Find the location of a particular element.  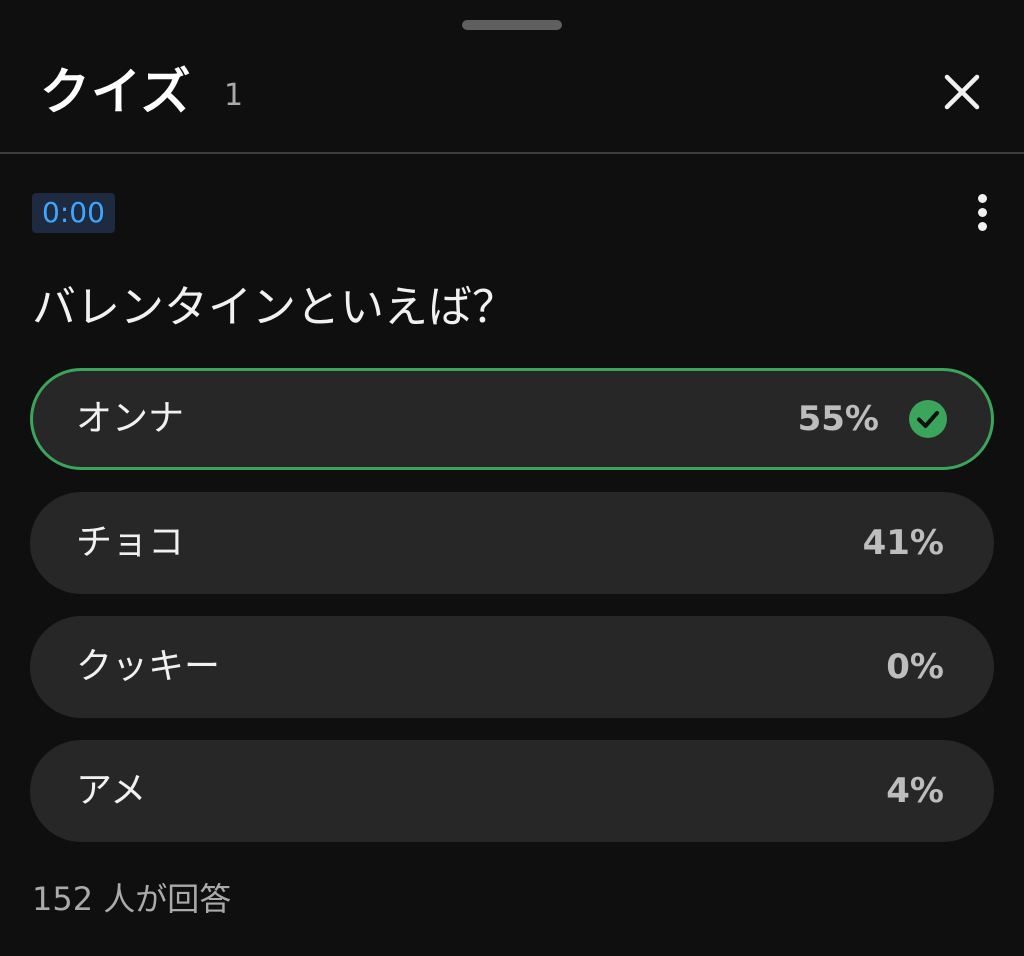

quiz-option-4: アメ 4% is located at coordinates (512, 791).